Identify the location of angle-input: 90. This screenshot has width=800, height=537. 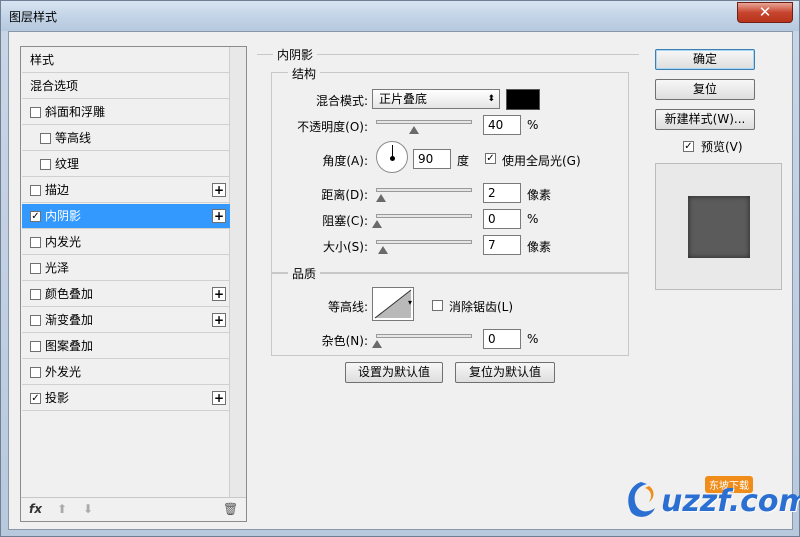
(432, 159).